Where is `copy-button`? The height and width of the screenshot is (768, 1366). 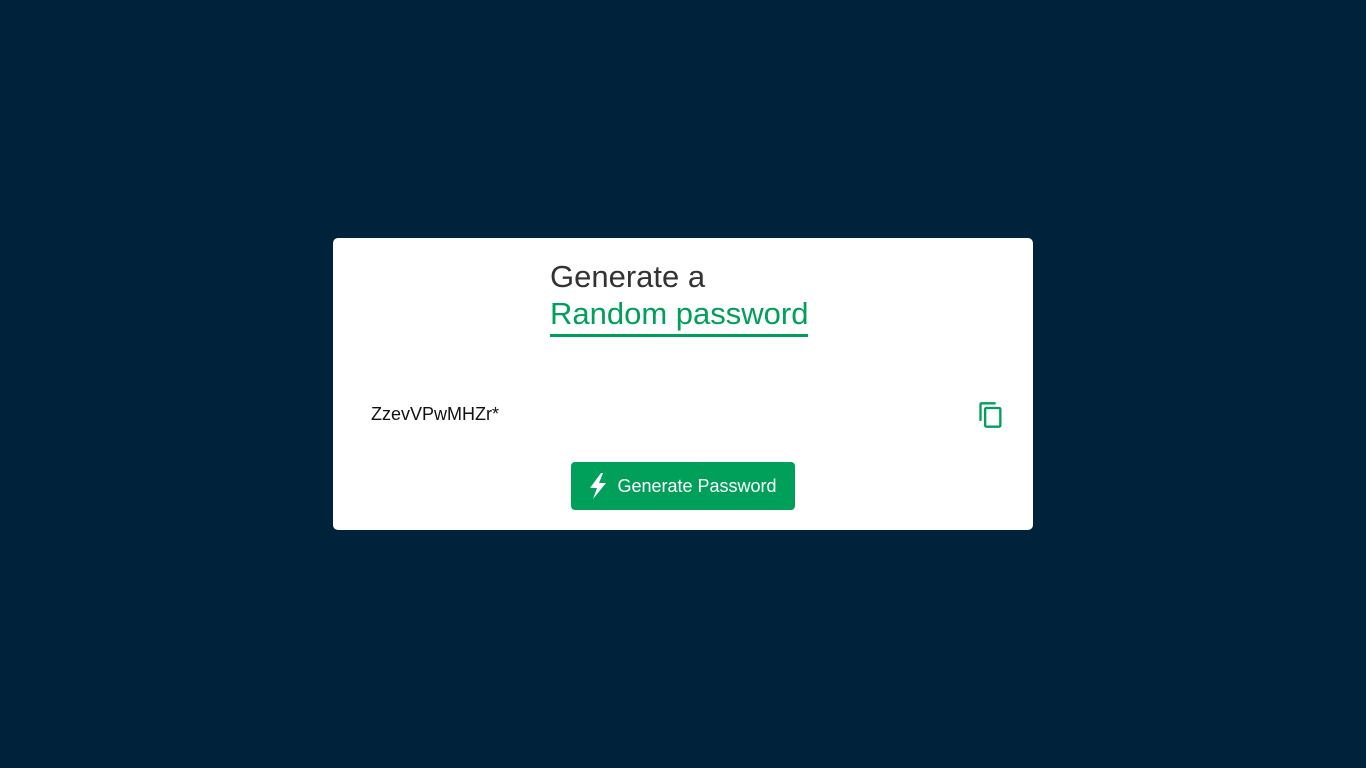 copy-button is located at coordinates (991, 415).